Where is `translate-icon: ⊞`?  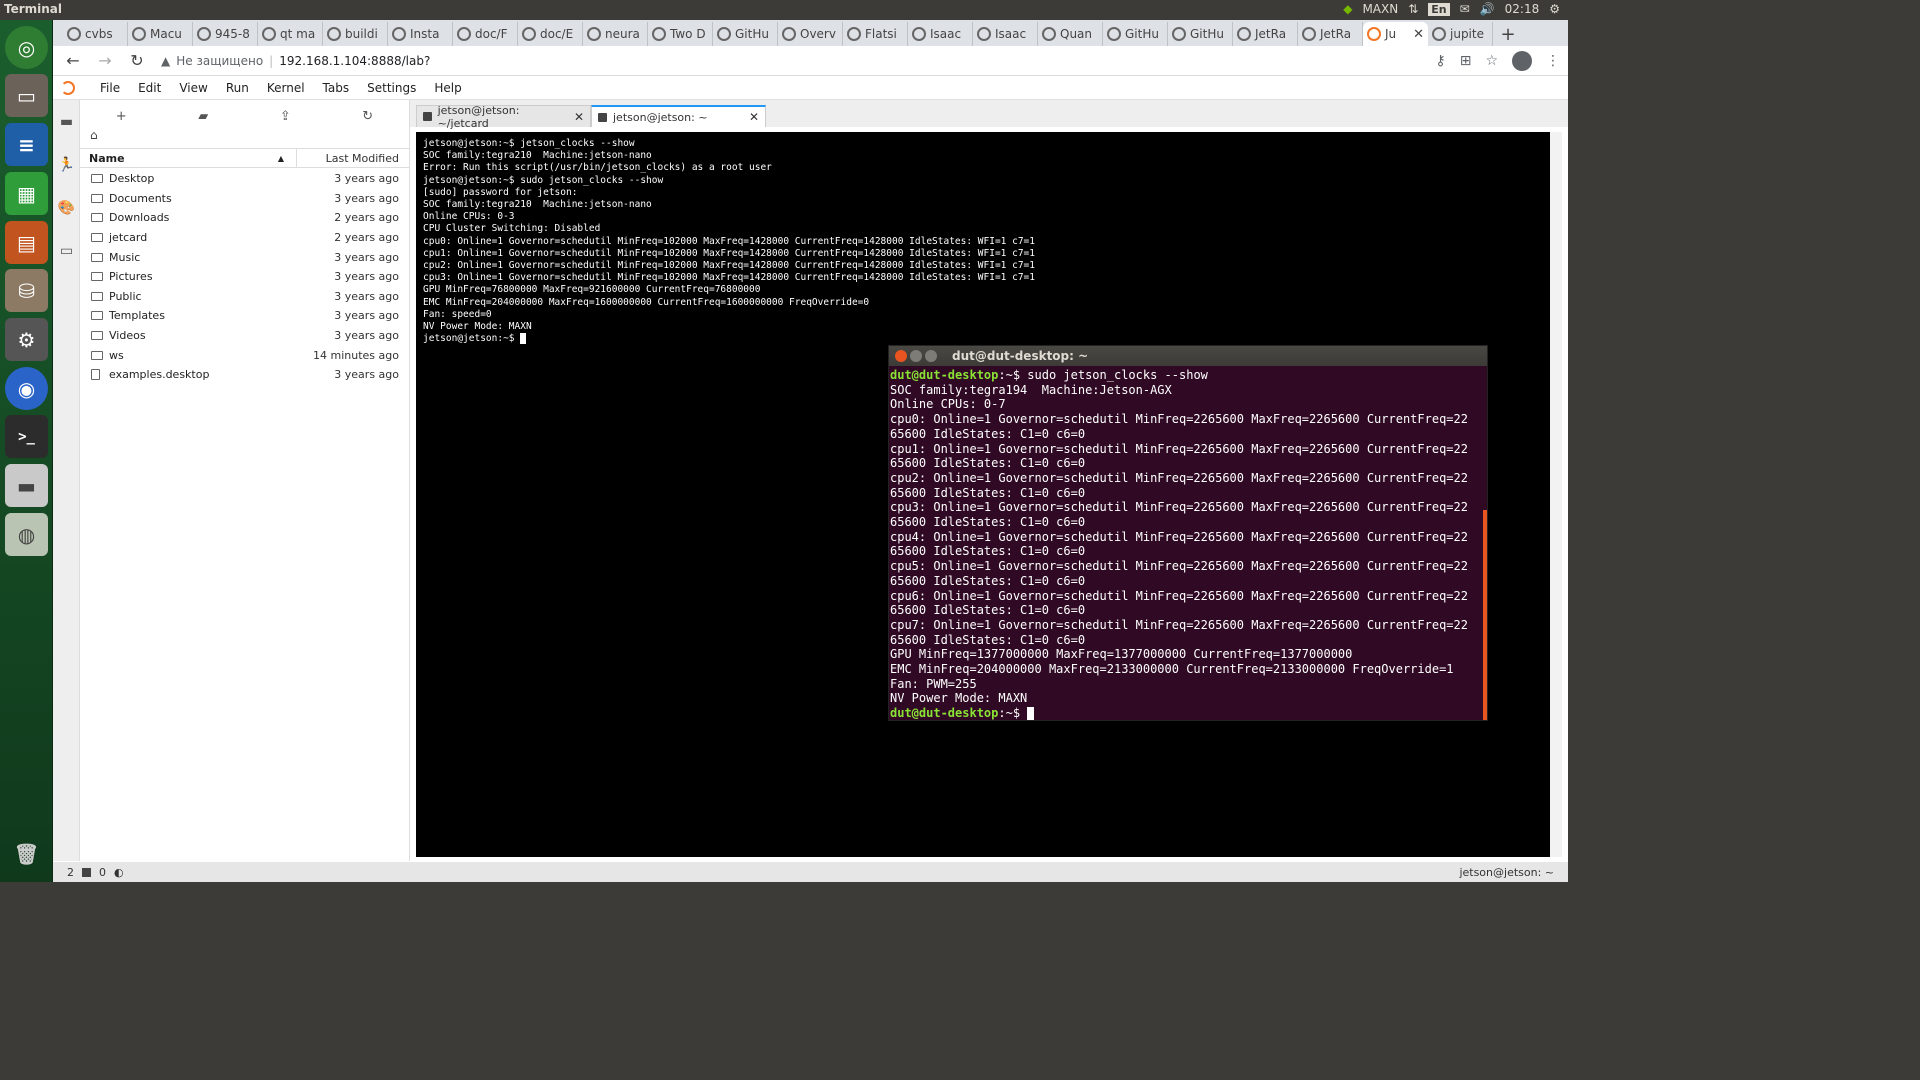
translate-icon: ⊞ is located at coordinates (1466, 61).